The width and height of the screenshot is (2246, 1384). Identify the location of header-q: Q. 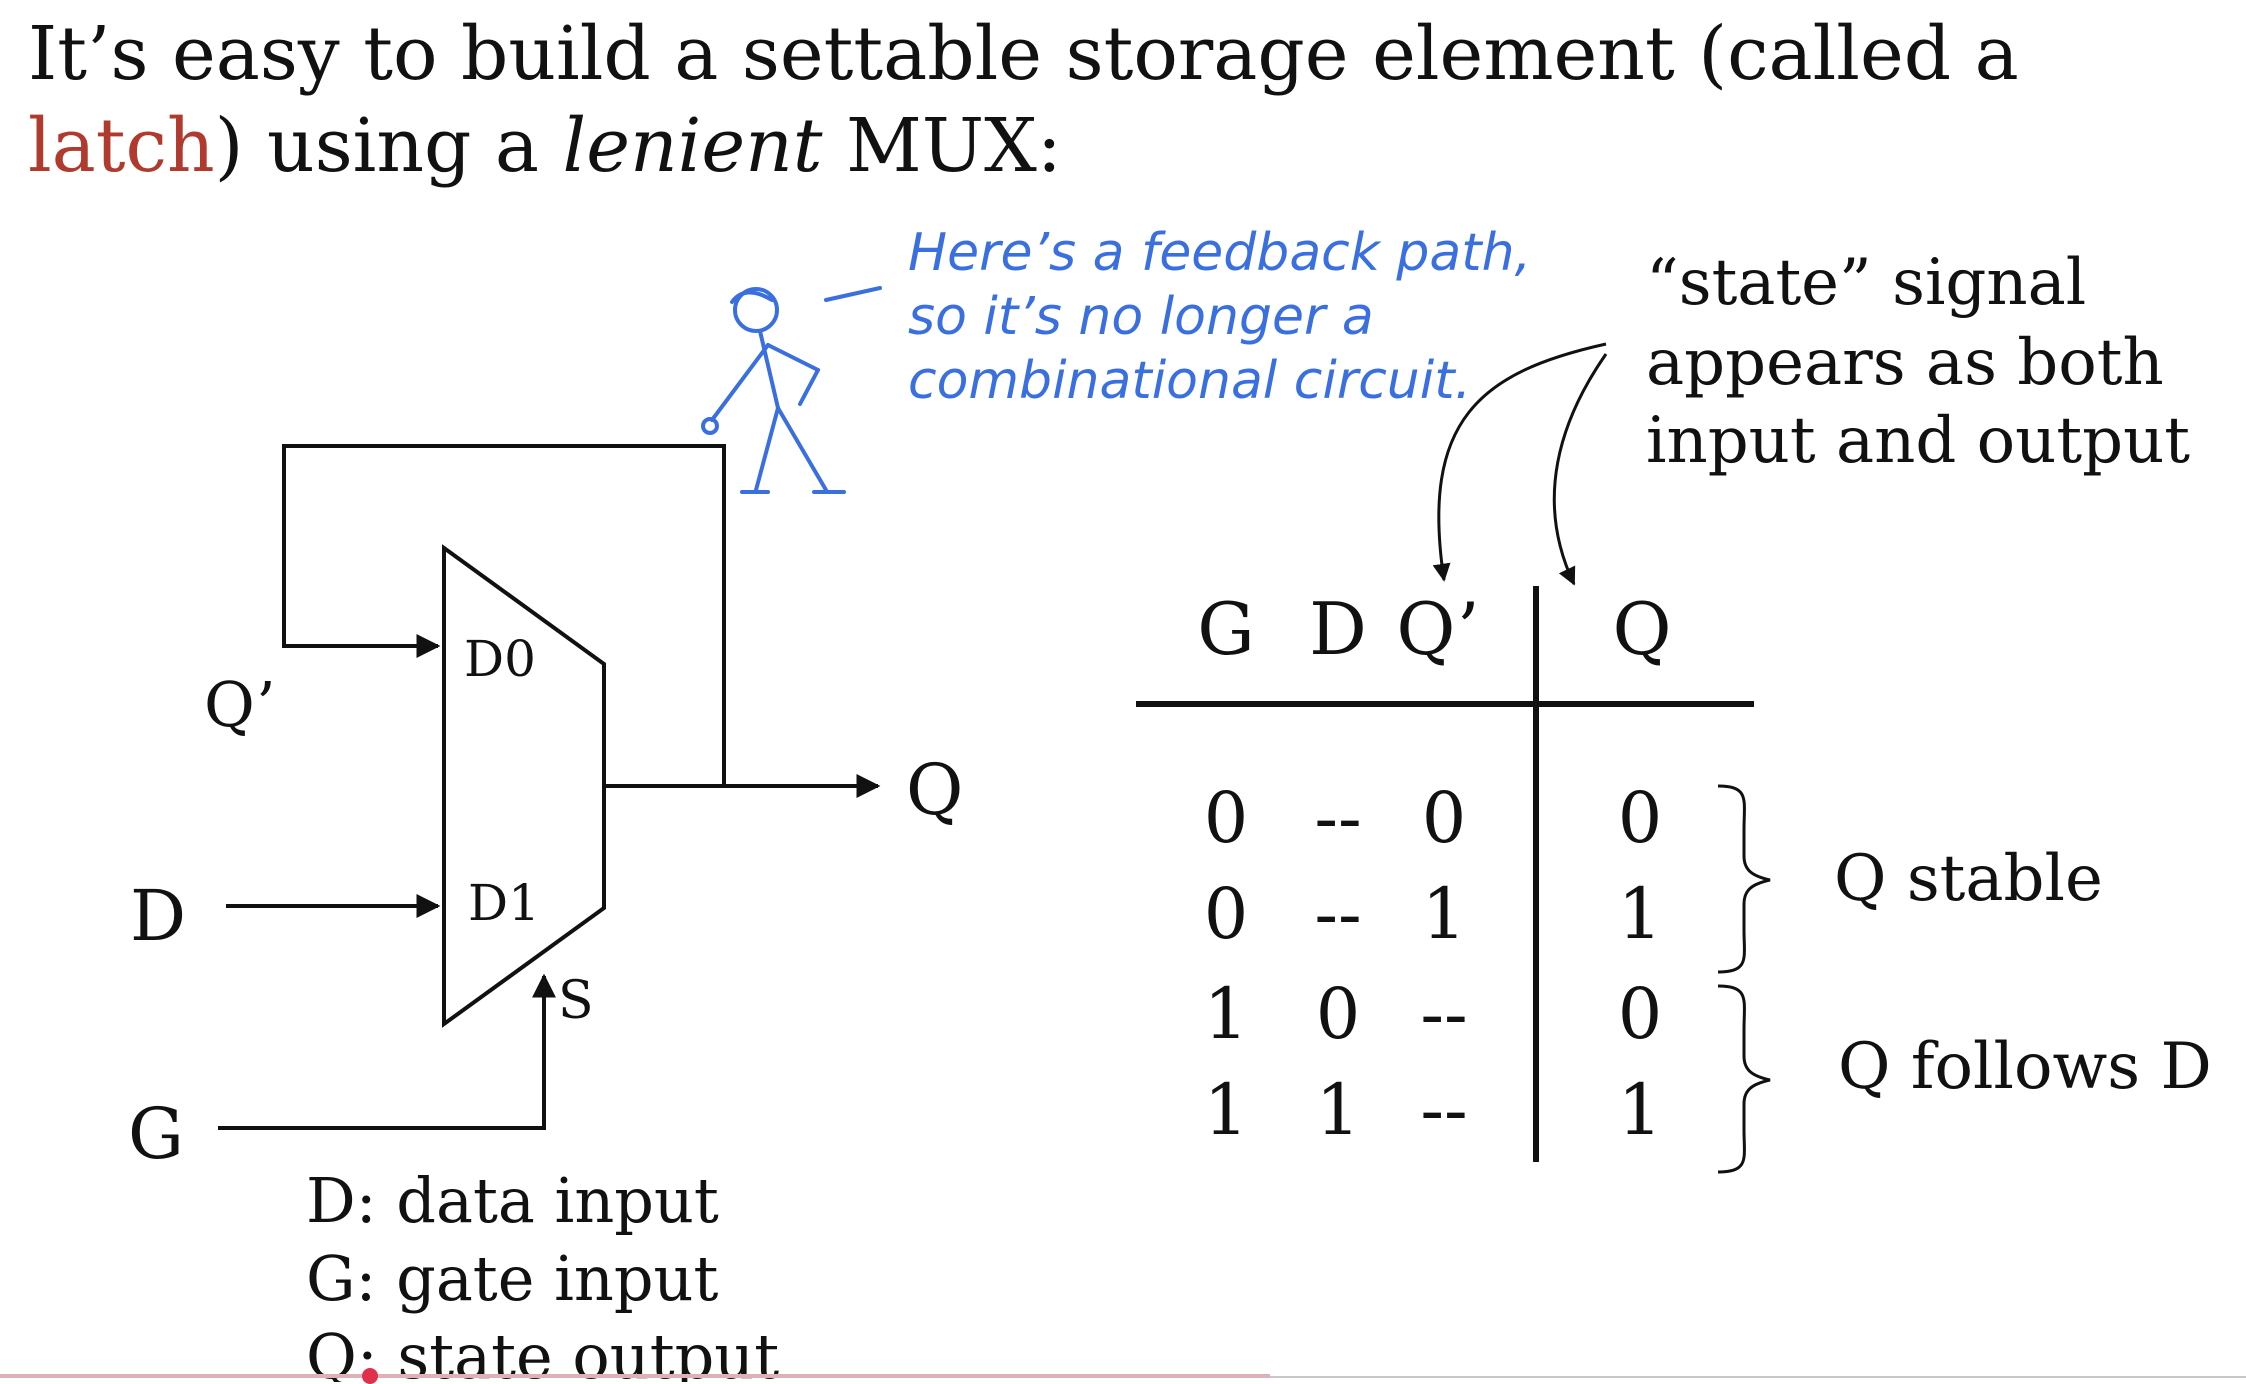
(1641, 629).